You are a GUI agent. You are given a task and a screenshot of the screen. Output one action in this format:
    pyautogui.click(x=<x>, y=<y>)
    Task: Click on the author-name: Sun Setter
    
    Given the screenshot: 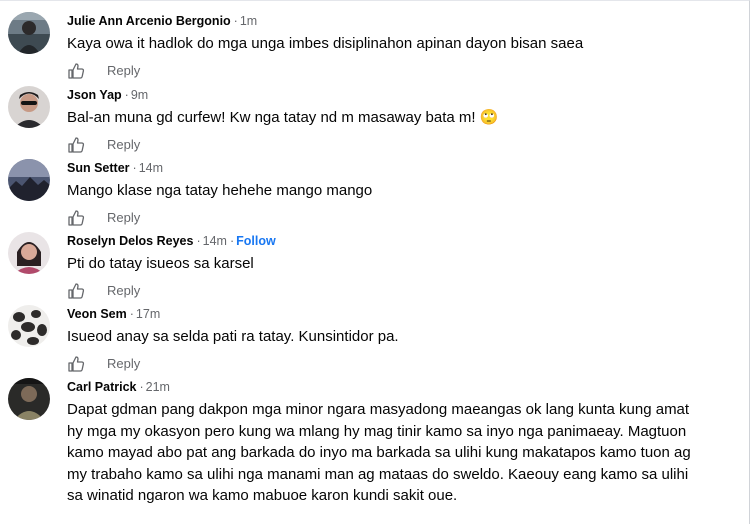 What is the action you would take?
    pyautogui.click(x=98, y=168)
    